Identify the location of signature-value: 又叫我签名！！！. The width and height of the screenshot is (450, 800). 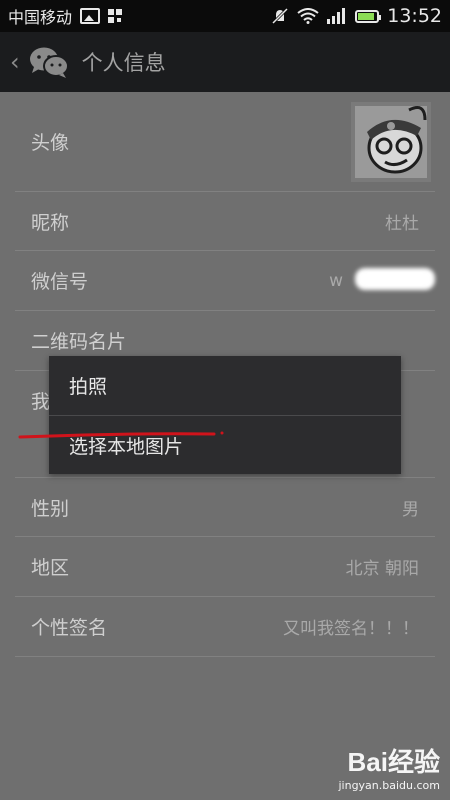
(351, 629).